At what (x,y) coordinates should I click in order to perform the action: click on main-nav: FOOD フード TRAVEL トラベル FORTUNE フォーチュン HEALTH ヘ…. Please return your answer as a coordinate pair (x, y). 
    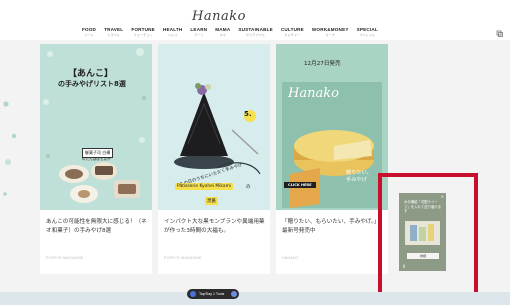
    Looking at the image, I should click on (230, 32).